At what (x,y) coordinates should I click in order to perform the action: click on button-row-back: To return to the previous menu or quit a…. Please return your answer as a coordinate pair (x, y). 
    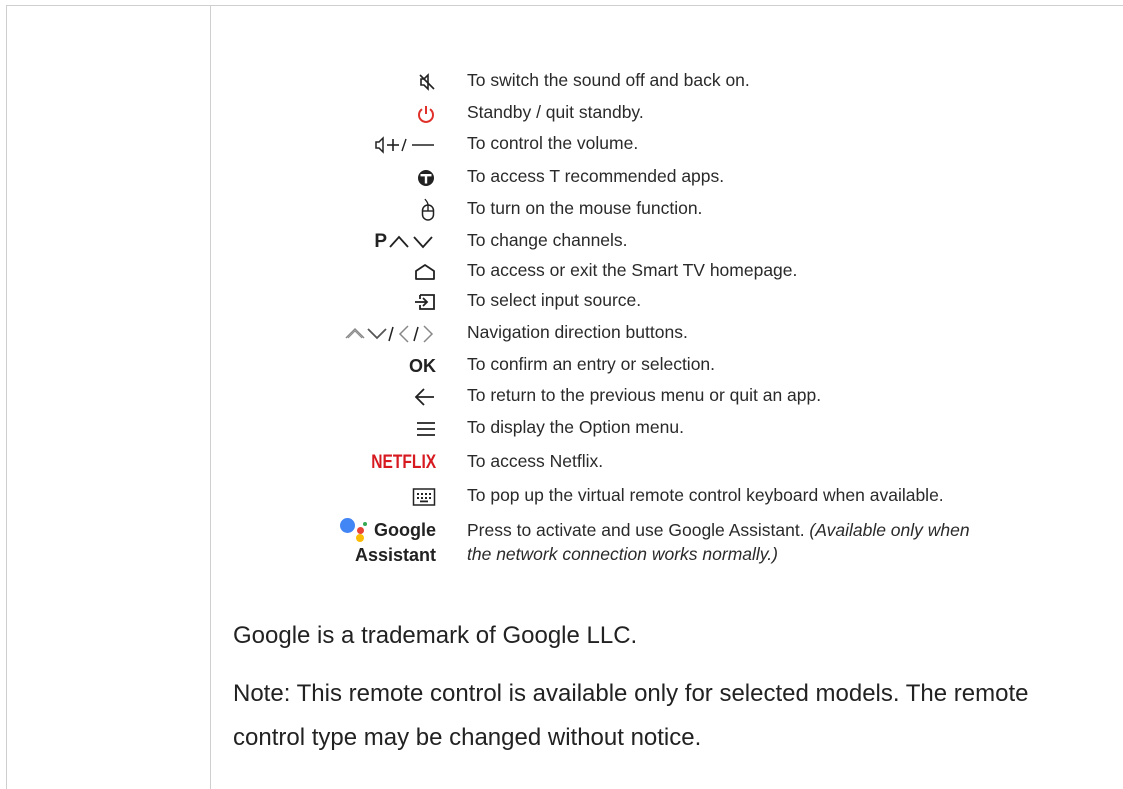
    Looking at the image, I should click on (670, 397).